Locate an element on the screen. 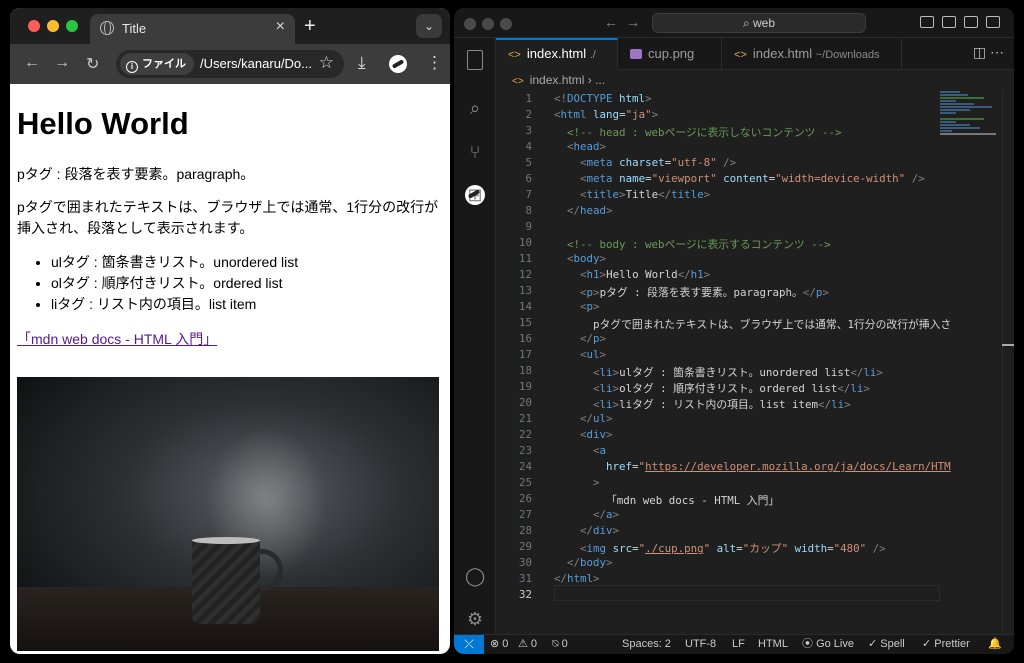 The image size is (1024, 663). line-number: 15 is located at coordinates (525, 322).